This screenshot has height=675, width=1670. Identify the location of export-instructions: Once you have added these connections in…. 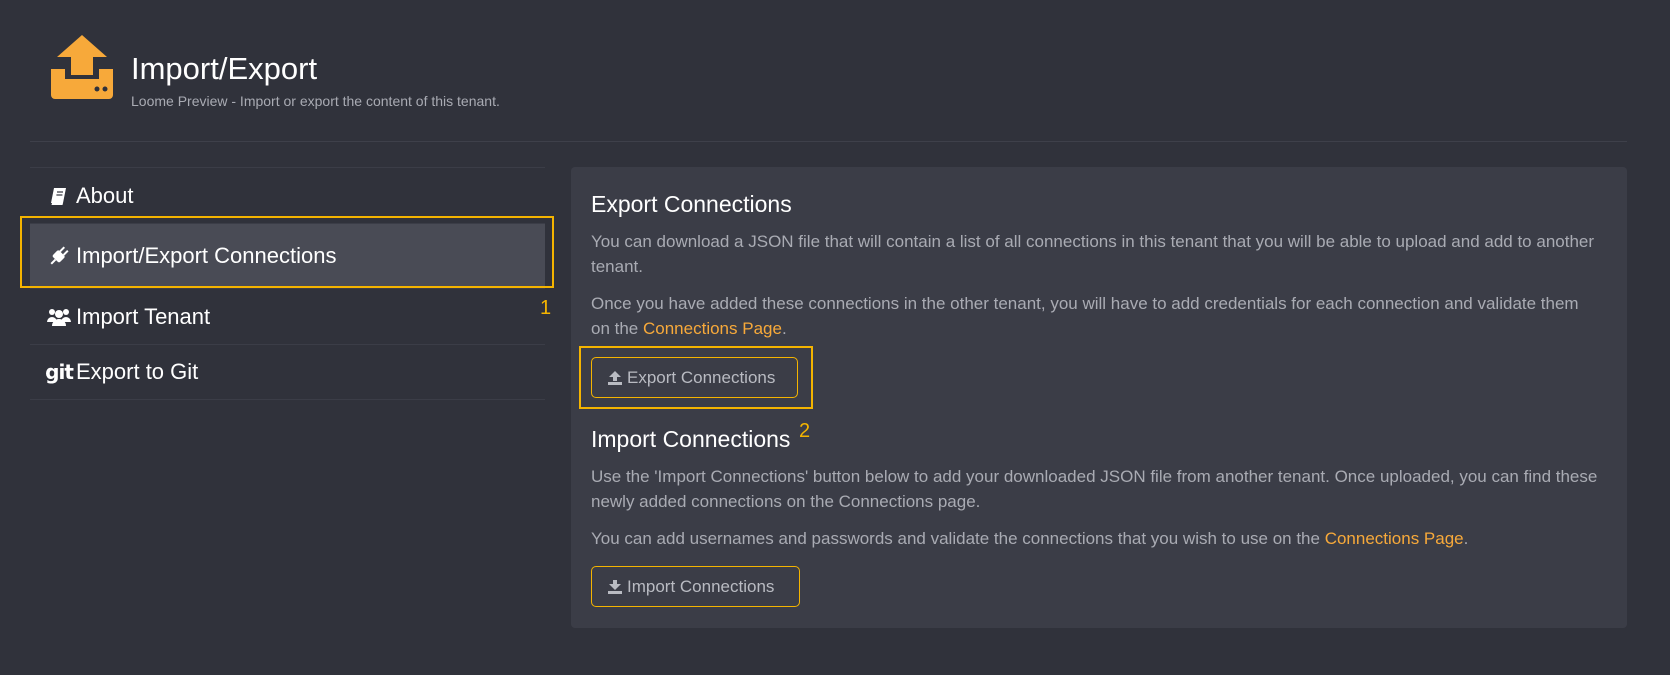
(1096, 316).